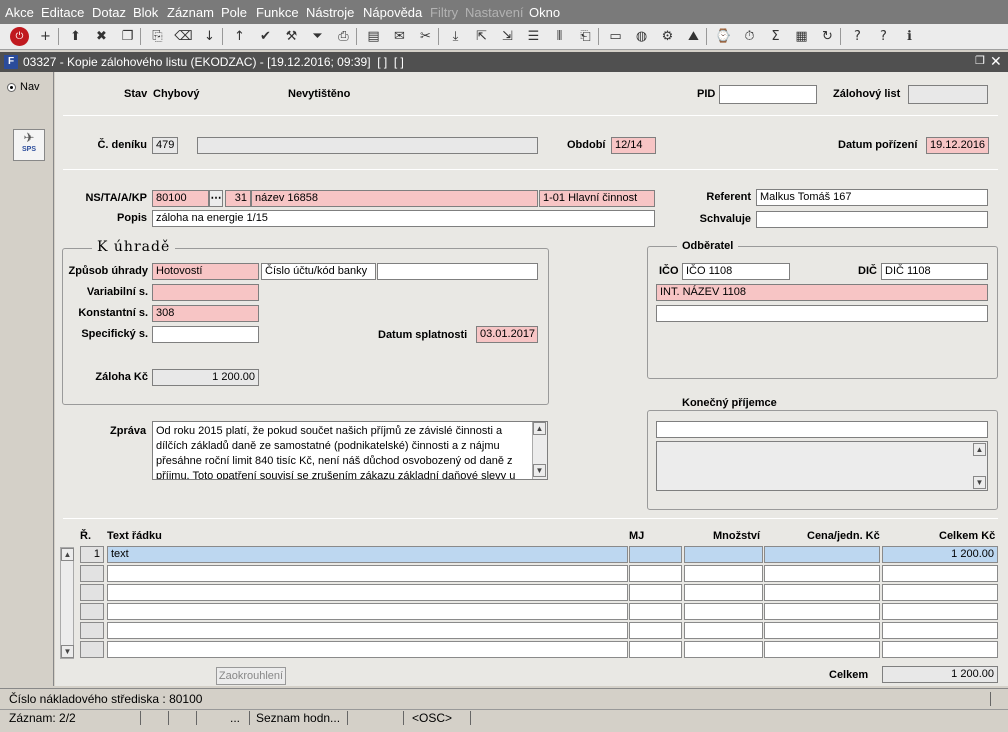 The image size is (1008, 732). I want to click on save-record-icon: ⬆, so click(75, 36).